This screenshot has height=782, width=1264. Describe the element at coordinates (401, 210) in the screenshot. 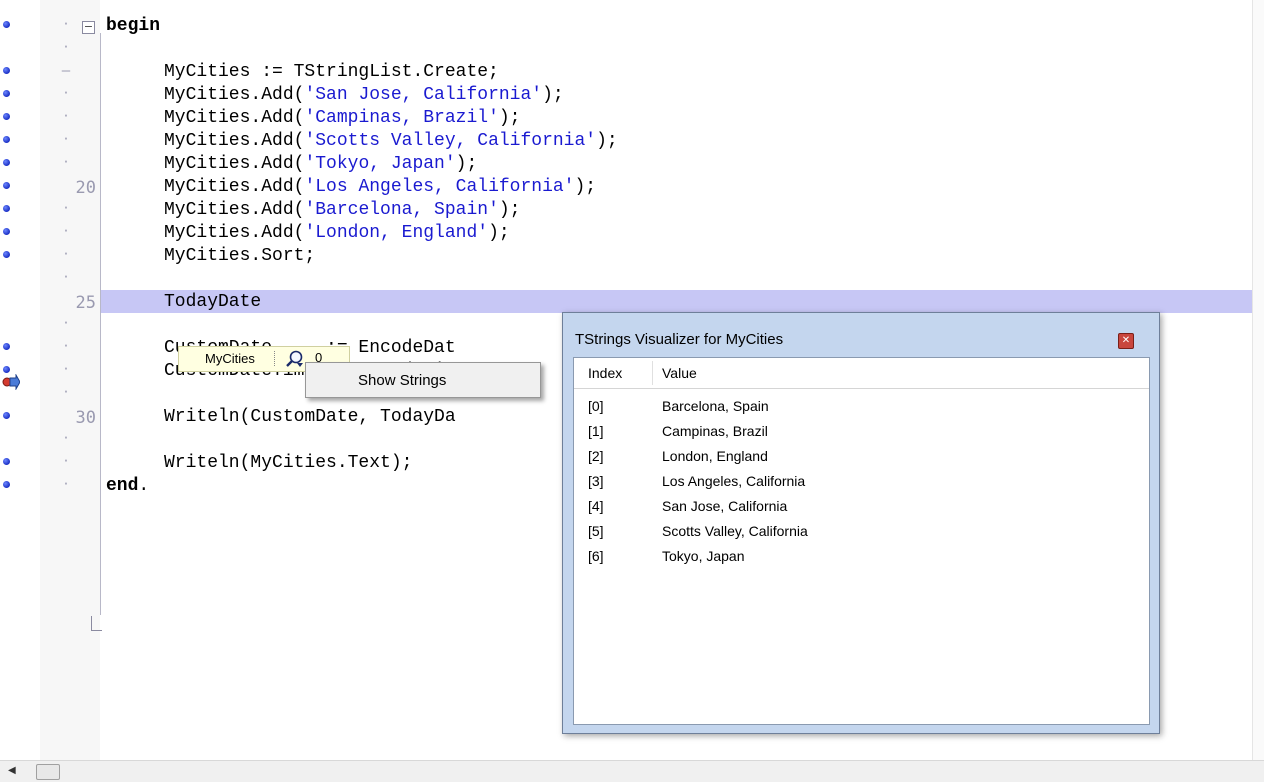

I see `string-literal: 'Barcelona, Spain'` at that location.